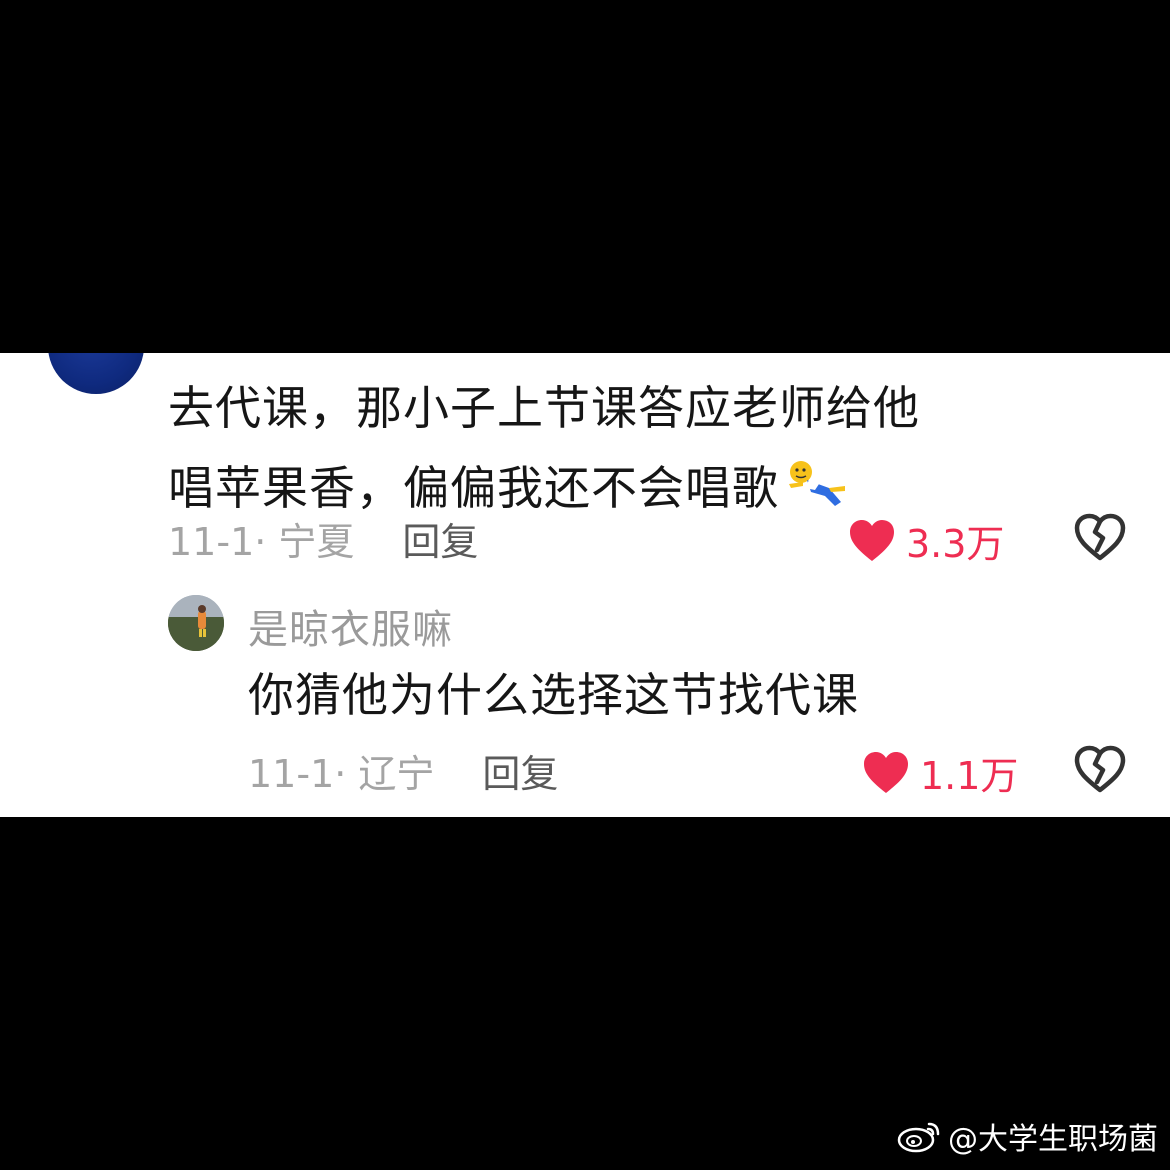 The image size is (1170, 1170). What do you see at coordinates (350, 626) in the screenshot?
I see `reply-username: 是晾衣服嘛` at bounding box center [350, 626].